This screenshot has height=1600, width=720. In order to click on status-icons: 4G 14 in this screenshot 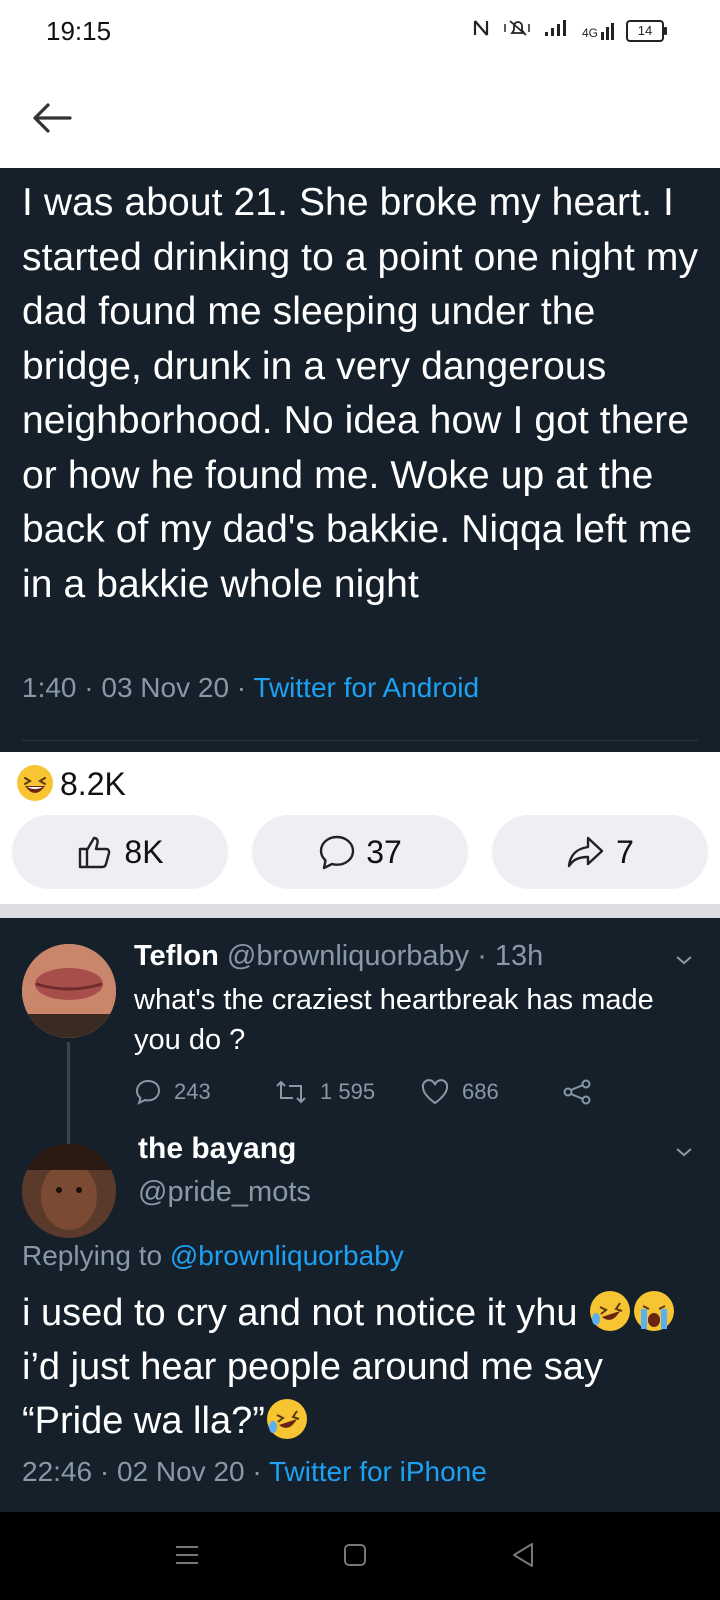, I will do `click(569, 30)`.